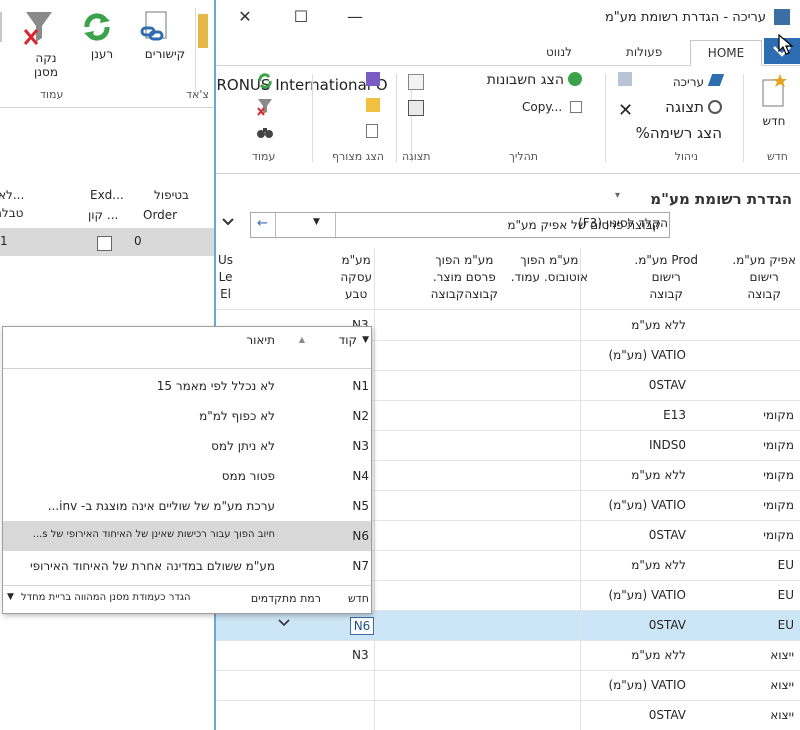  I want to click on find-binoculars-icon, so click(265, 132).